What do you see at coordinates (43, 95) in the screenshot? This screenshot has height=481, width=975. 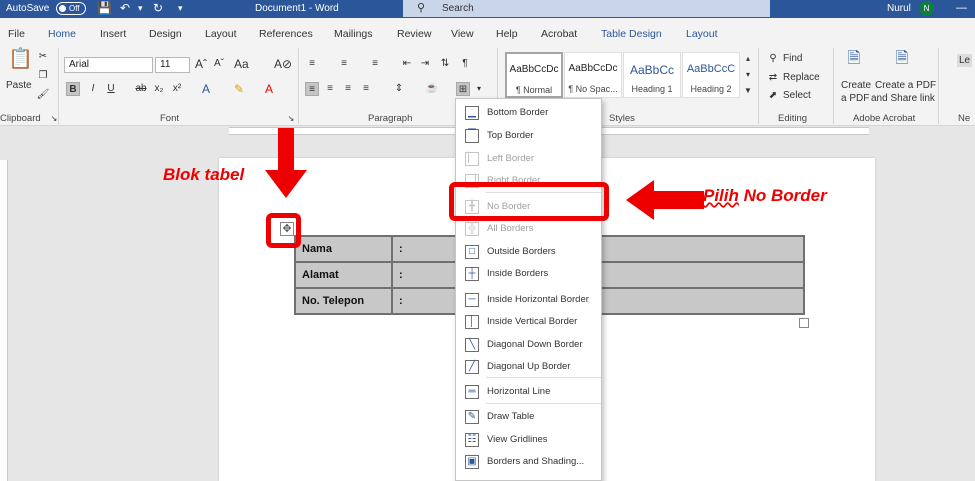 I see `format-painter-icon: 🖌` at bounding box center [43, 95].